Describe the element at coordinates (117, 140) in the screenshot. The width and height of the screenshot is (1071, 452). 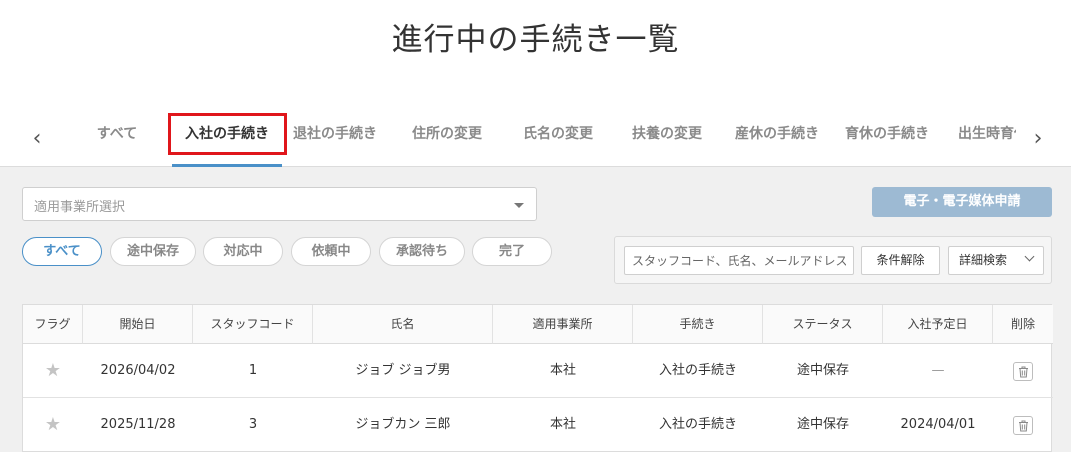
I see `tab-all: すべて` at that location.